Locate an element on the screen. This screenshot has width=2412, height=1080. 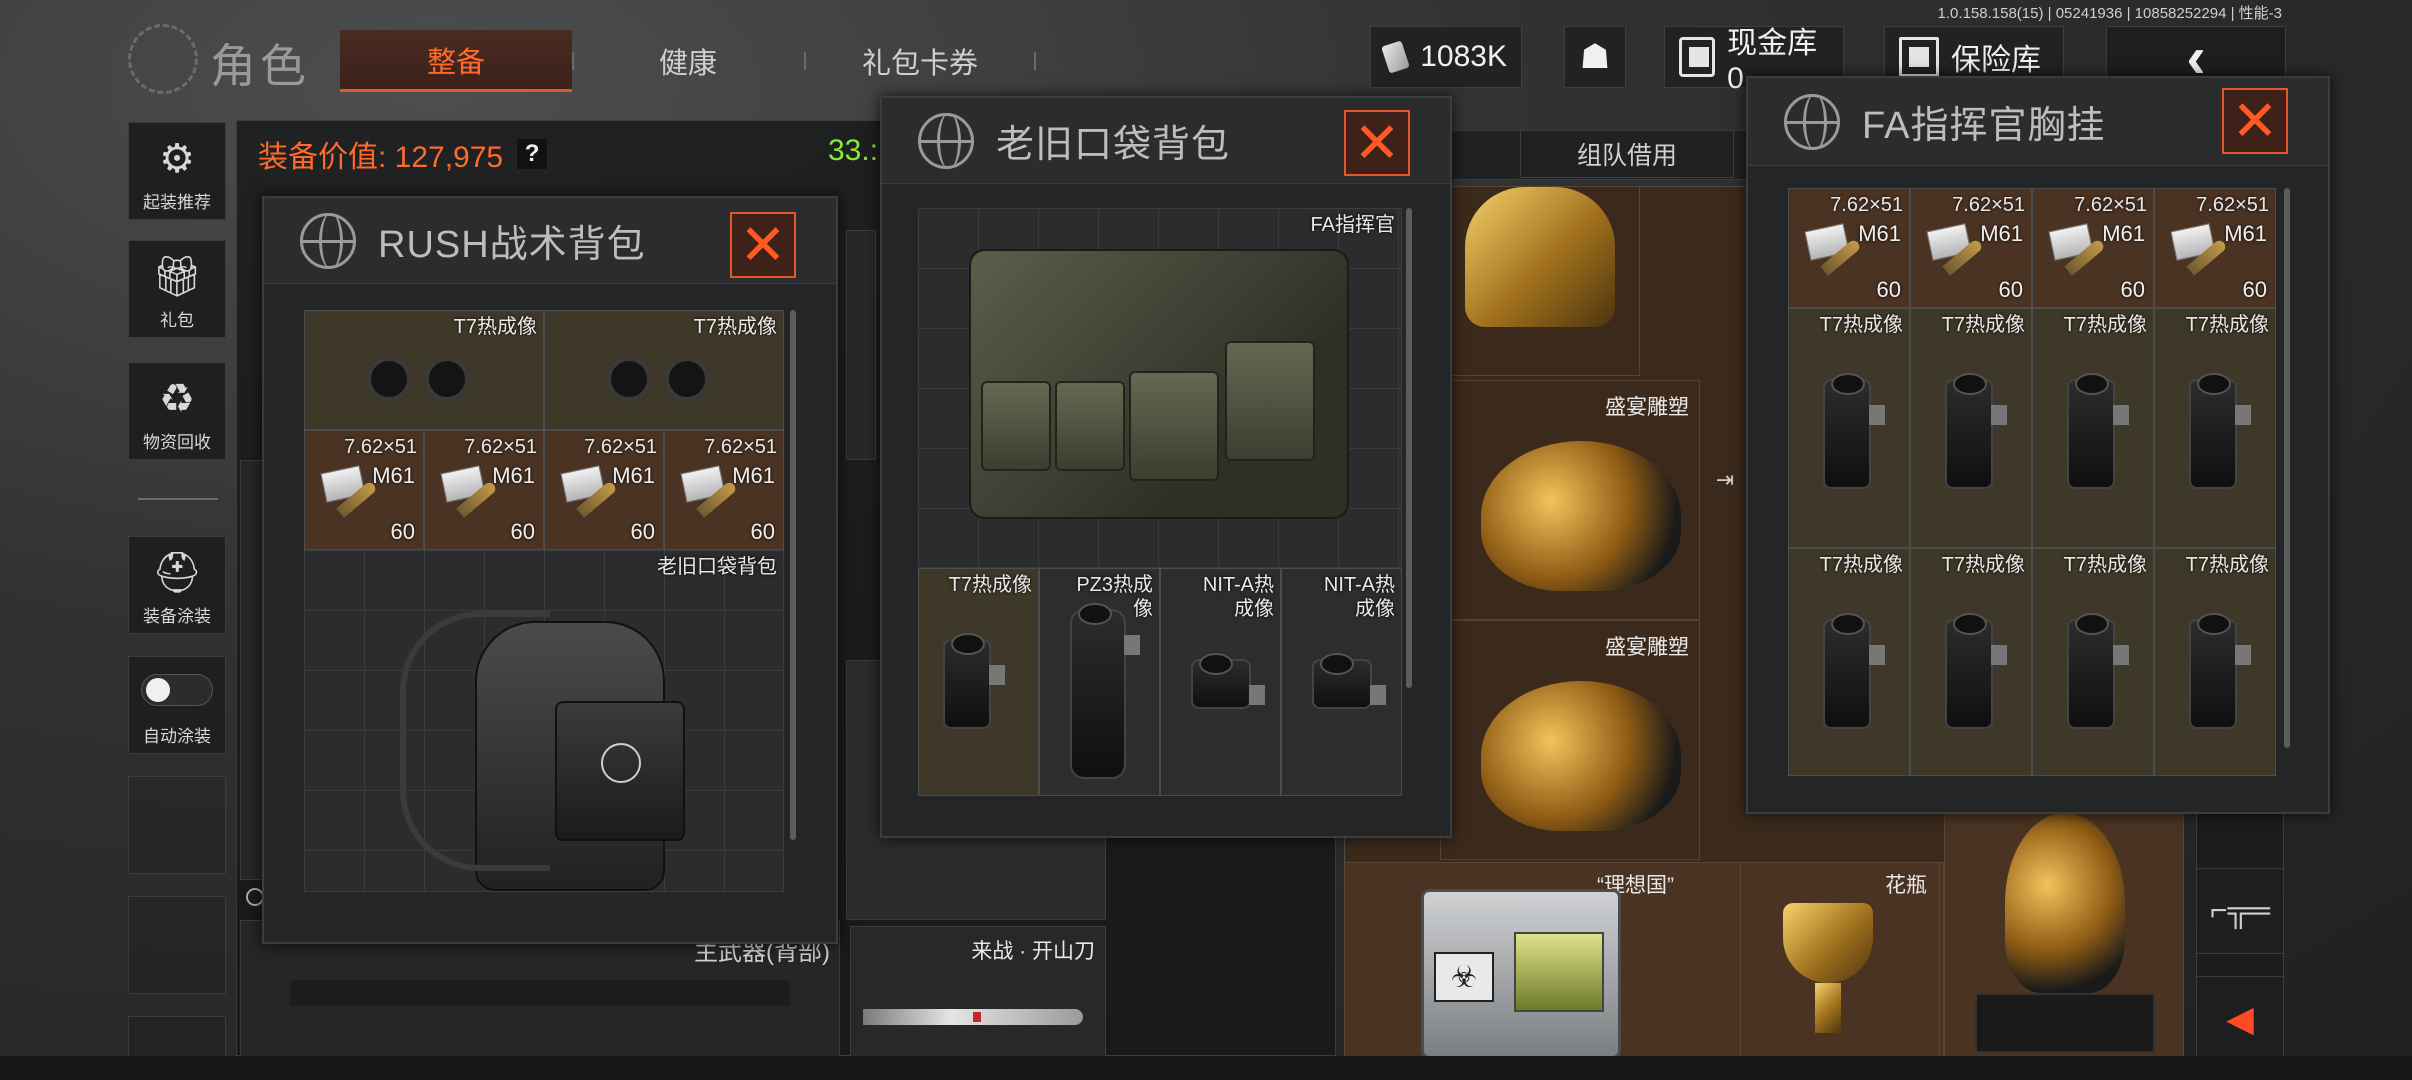
vase-stem is located at coordinates (1828, 1008).